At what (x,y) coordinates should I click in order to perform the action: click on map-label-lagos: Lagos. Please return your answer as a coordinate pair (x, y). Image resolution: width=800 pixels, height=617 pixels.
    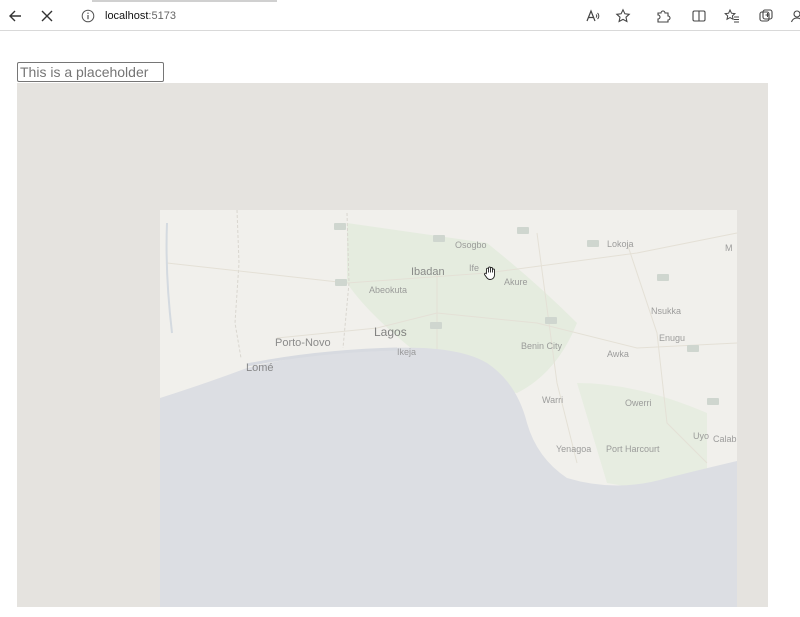
    Looking at the image, I should click on (390, 332).